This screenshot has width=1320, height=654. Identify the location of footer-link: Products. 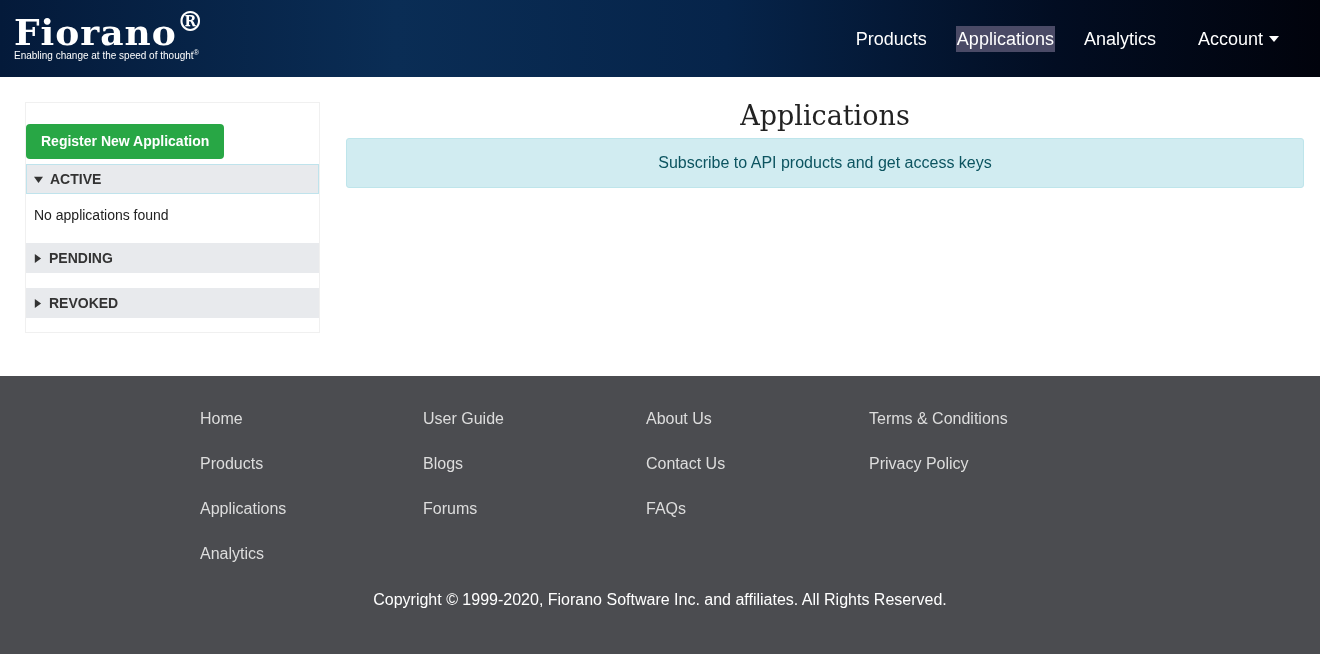
(311, 463).